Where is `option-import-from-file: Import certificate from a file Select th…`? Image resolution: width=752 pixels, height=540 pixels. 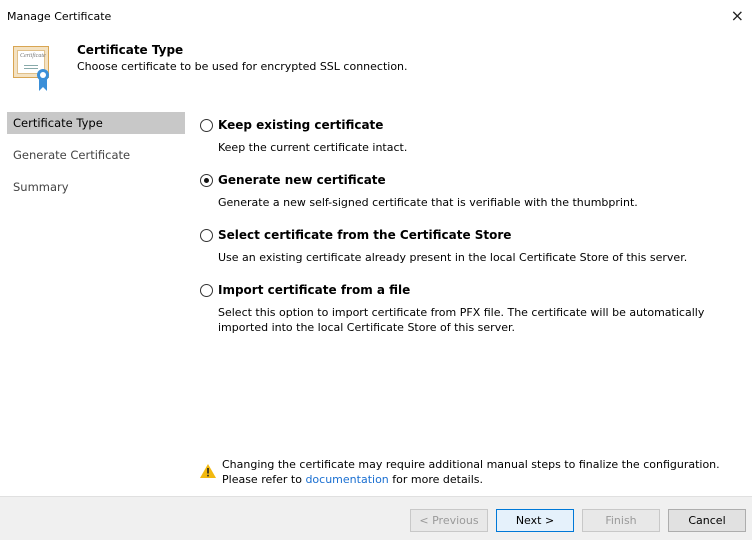
option-import-from-file: Import certificate from a file Select th… is located at coordinates (472, 313).